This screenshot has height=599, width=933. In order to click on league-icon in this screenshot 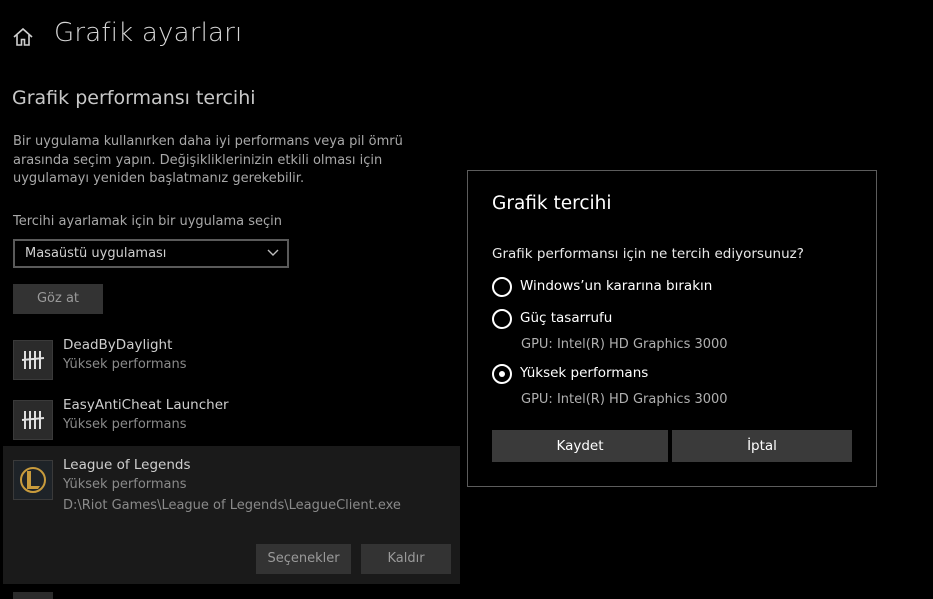, I will do `click(33, 480)`.